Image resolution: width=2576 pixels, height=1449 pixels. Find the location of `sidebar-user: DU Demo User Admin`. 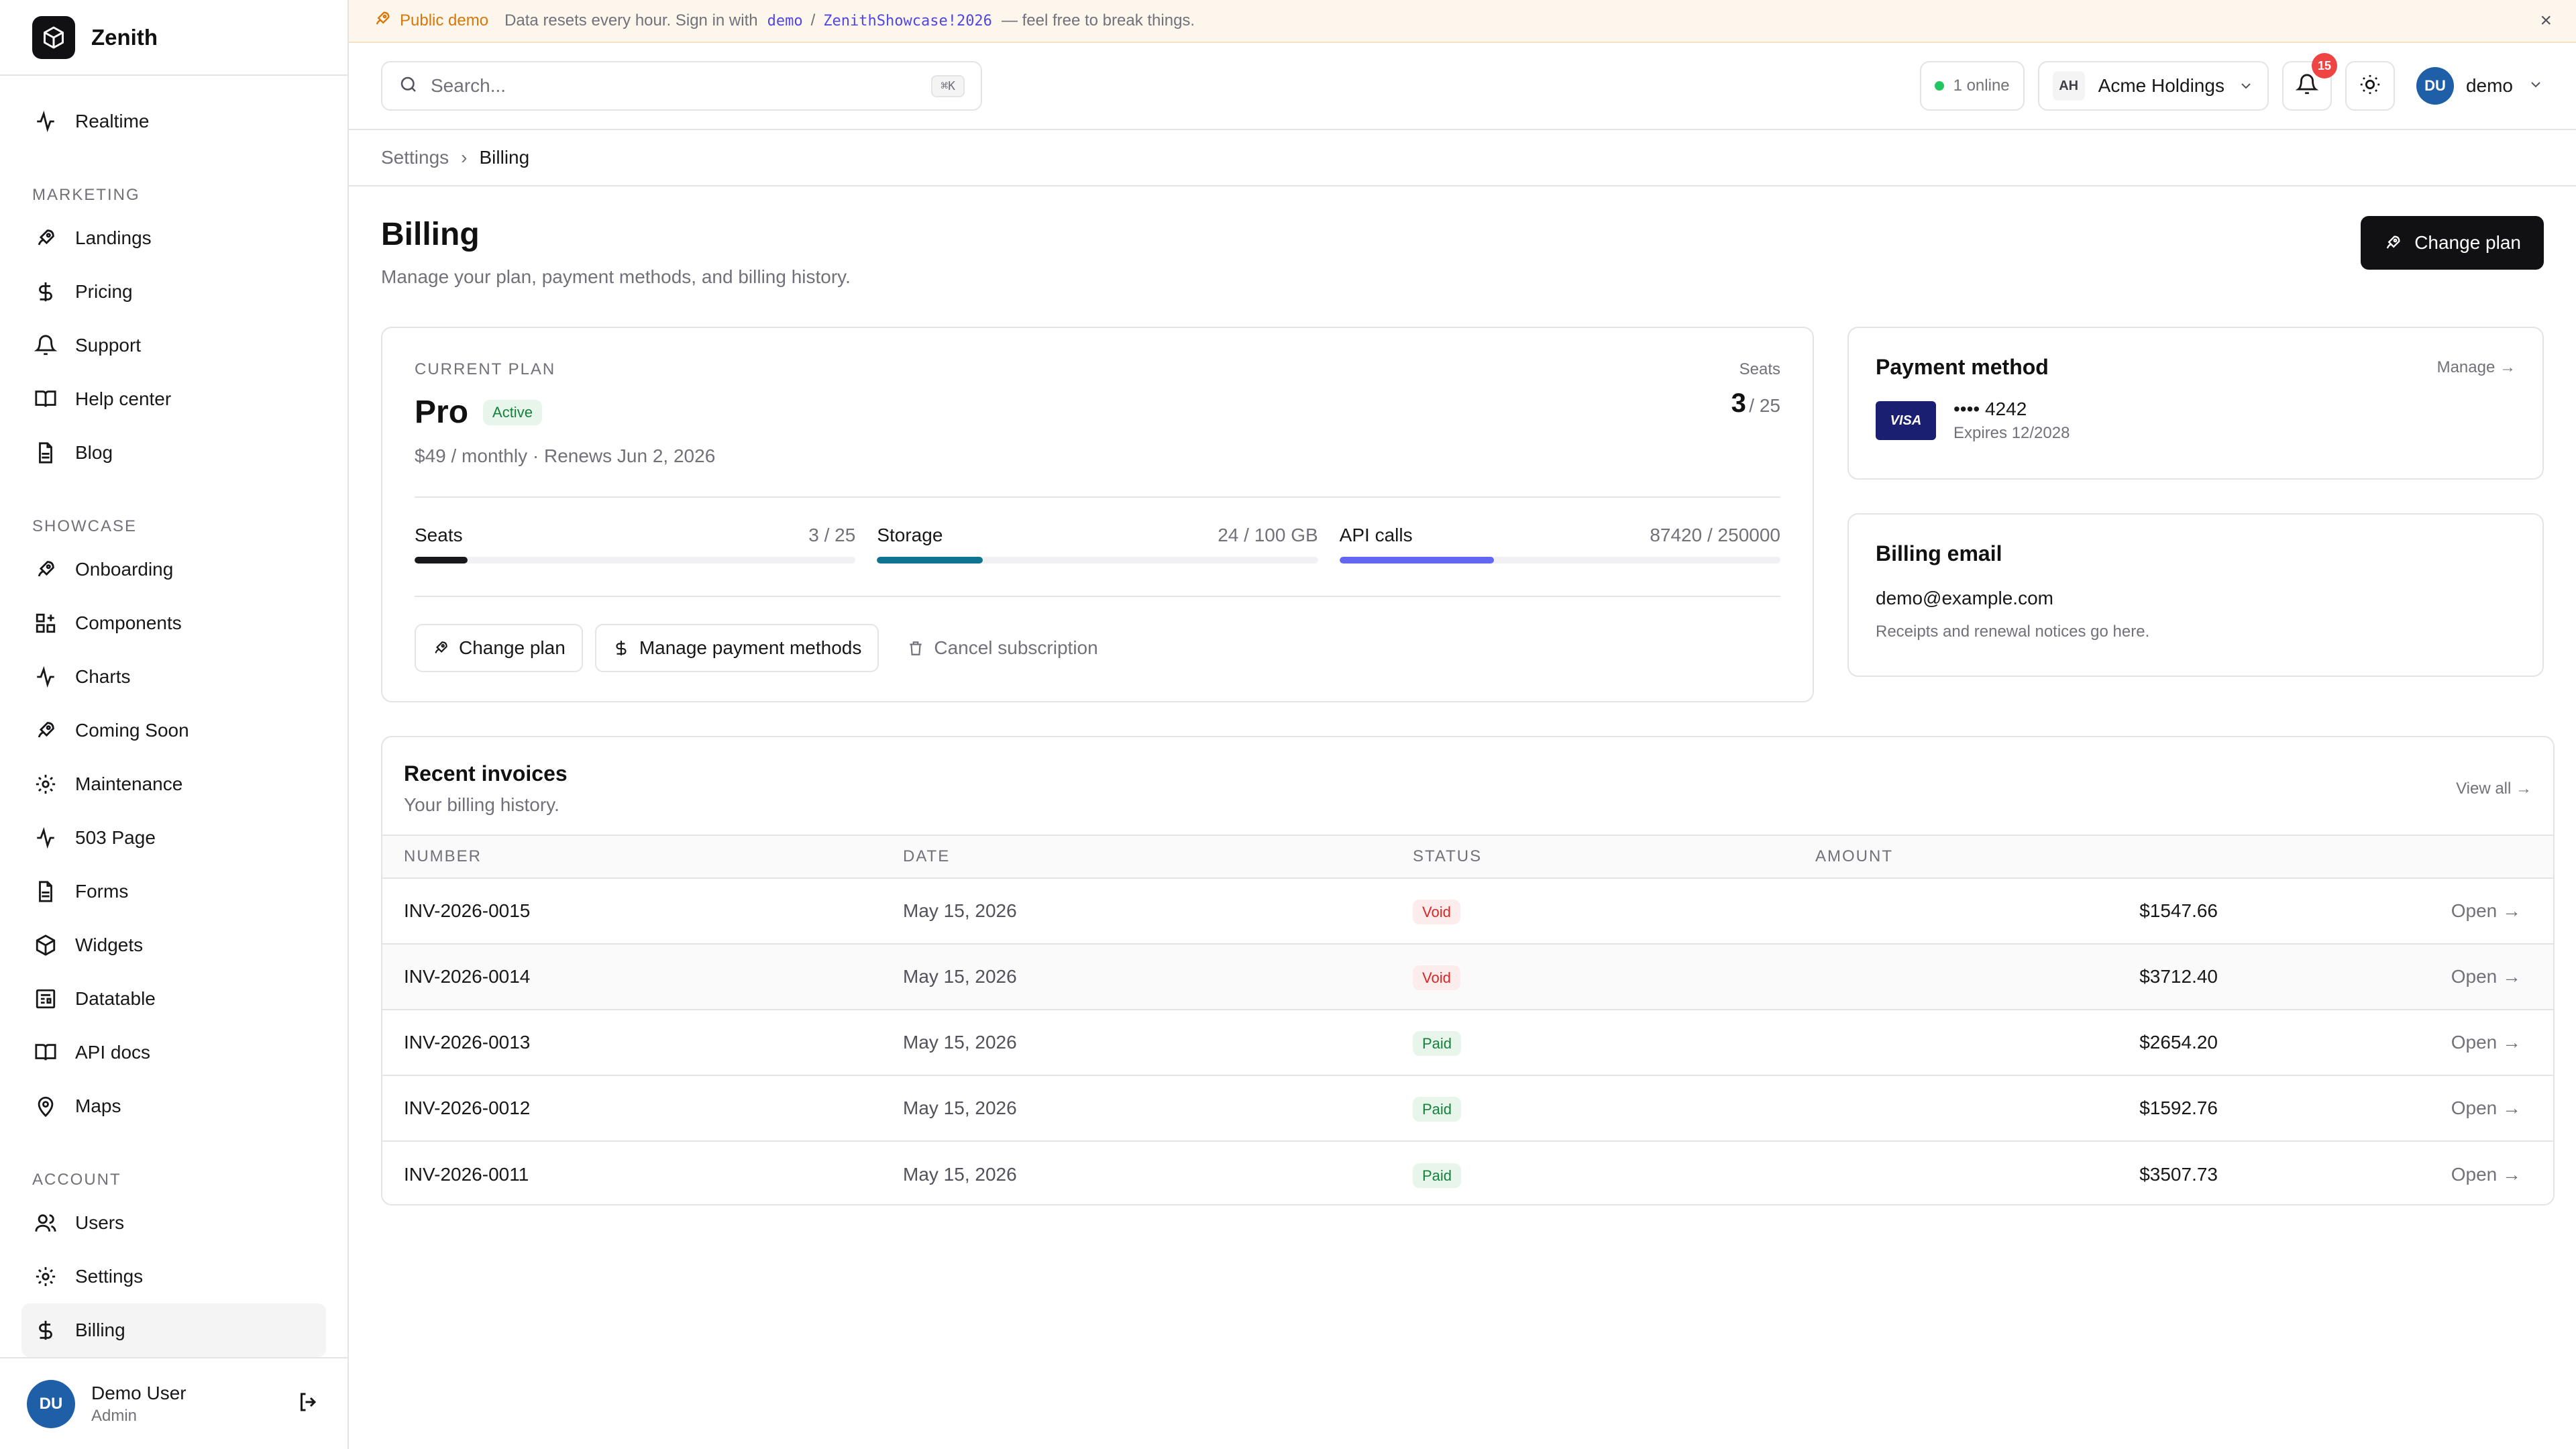

sidebar-user: DU Demo User Admin is located at coordinates (173, 1403).